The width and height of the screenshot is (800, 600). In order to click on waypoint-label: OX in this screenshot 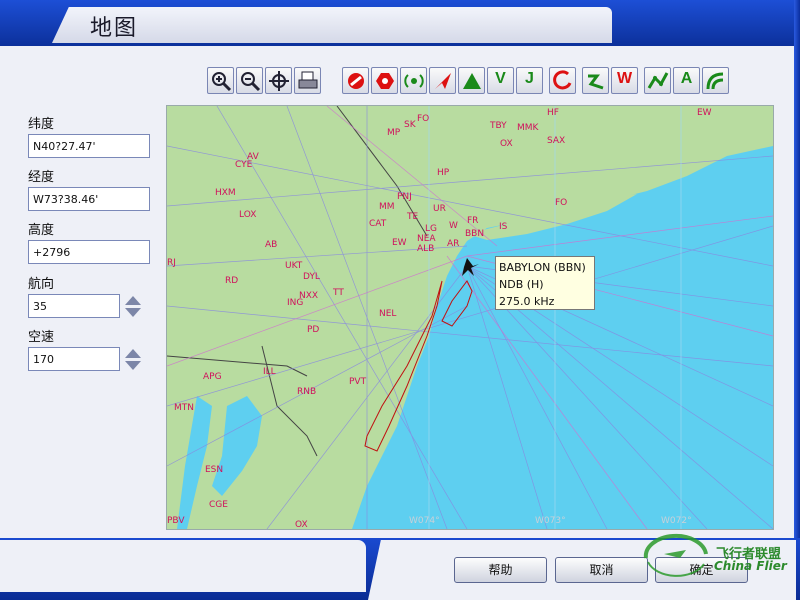, I will do `click(506, 144)`.